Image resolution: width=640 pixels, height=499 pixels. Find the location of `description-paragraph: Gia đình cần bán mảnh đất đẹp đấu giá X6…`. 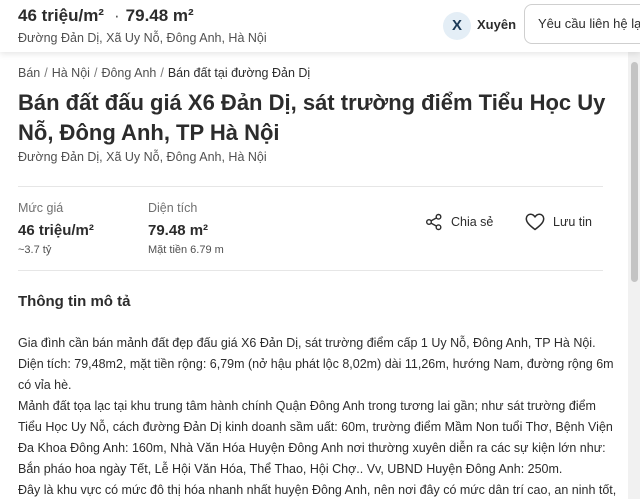

description-paragraph: Gia đình cần bán mảnh đất đẹp đấu giá X6… is located at coordinates (316, 364).